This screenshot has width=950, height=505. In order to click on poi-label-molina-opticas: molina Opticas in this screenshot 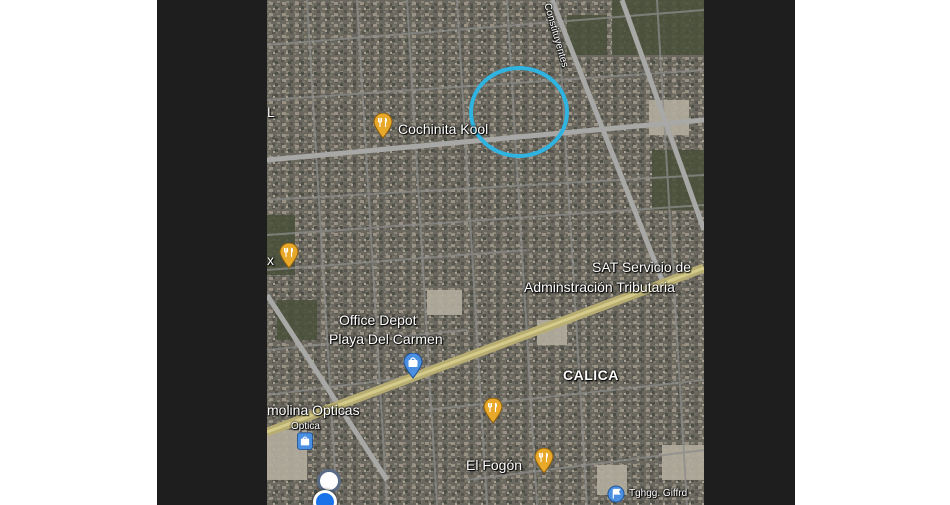, I will do `click(313, 410)`.